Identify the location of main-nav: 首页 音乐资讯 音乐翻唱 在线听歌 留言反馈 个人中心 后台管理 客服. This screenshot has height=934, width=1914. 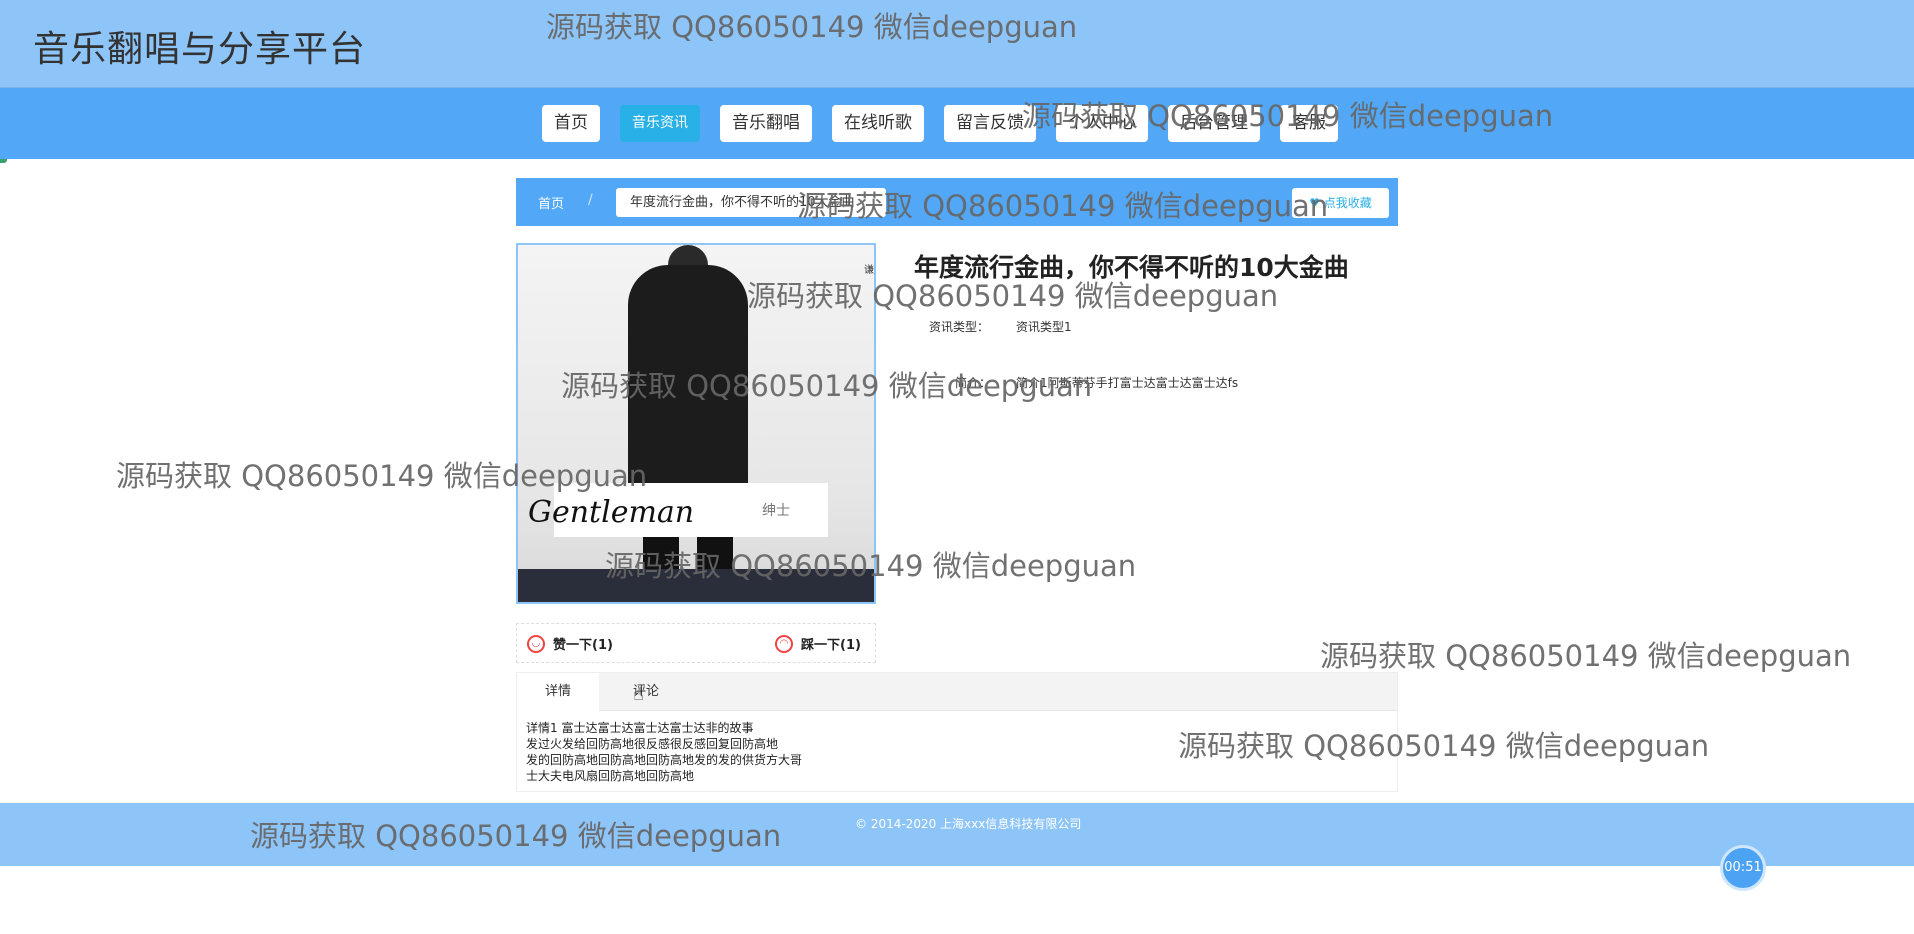
(957, 123).